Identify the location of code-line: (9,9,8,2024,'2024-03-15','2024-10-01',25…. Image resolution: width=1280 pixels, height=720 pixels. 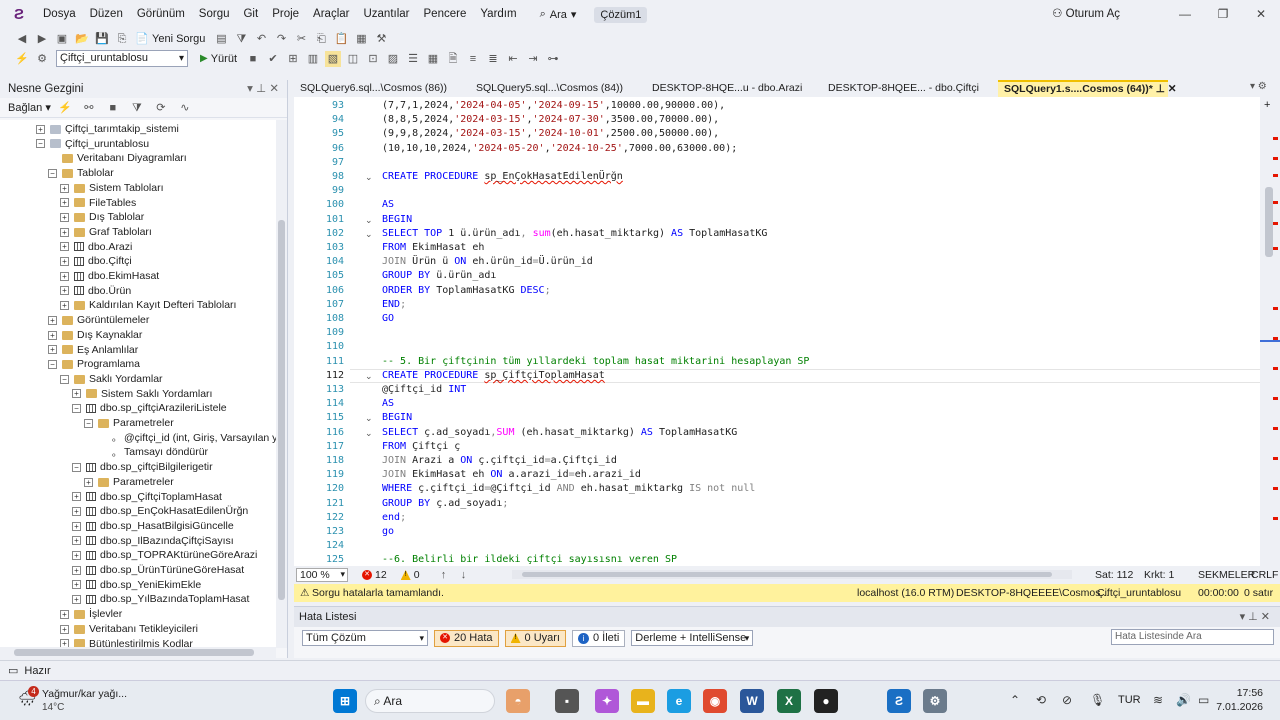
(550, 134).